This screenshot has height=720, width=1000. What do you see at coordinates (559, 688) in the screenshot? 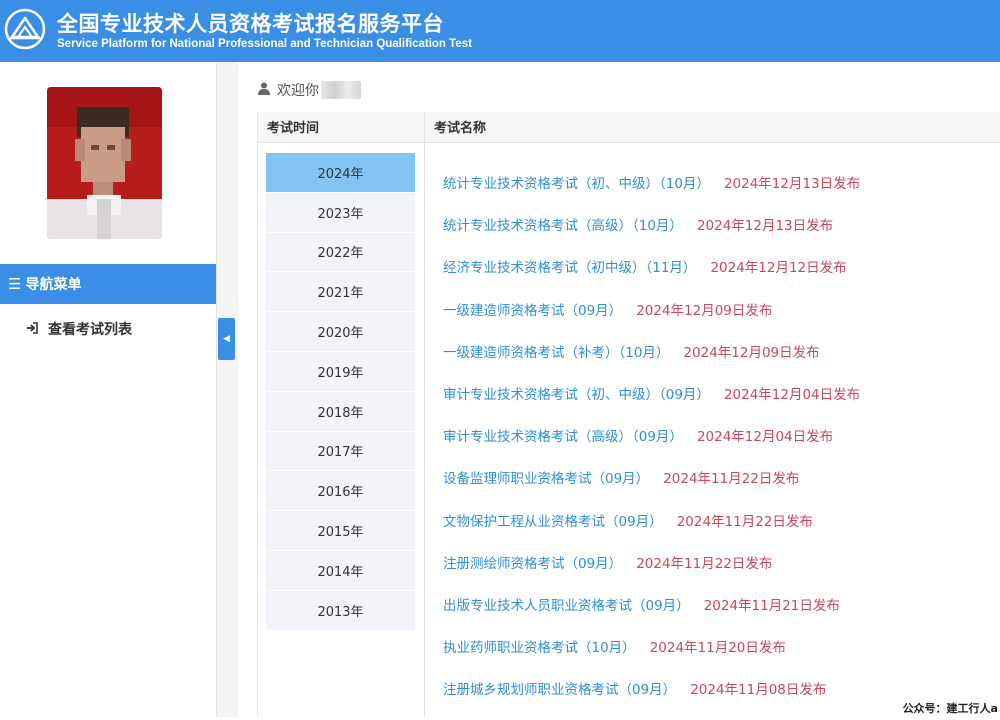
I see `exam-name-link: 注册城乡规划师职业资格考试（09月）` at bounding box center [559, 688].